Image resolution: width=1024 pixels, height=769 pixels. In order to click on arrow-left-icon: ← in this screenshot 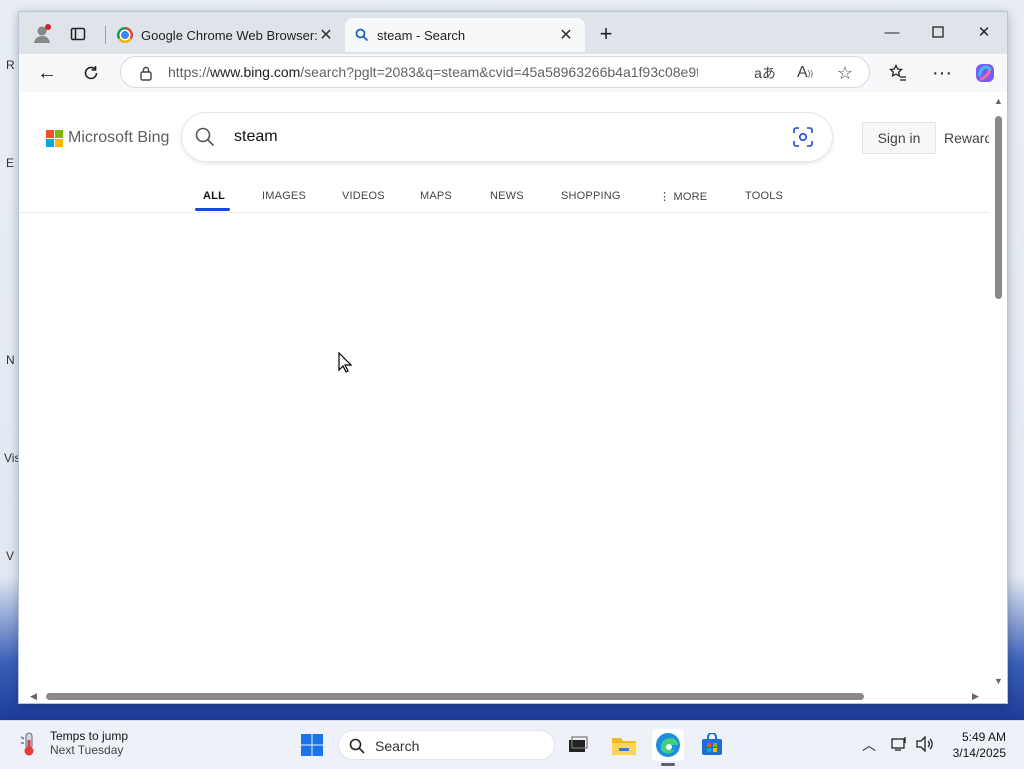, I will do `click(47, 72)`.